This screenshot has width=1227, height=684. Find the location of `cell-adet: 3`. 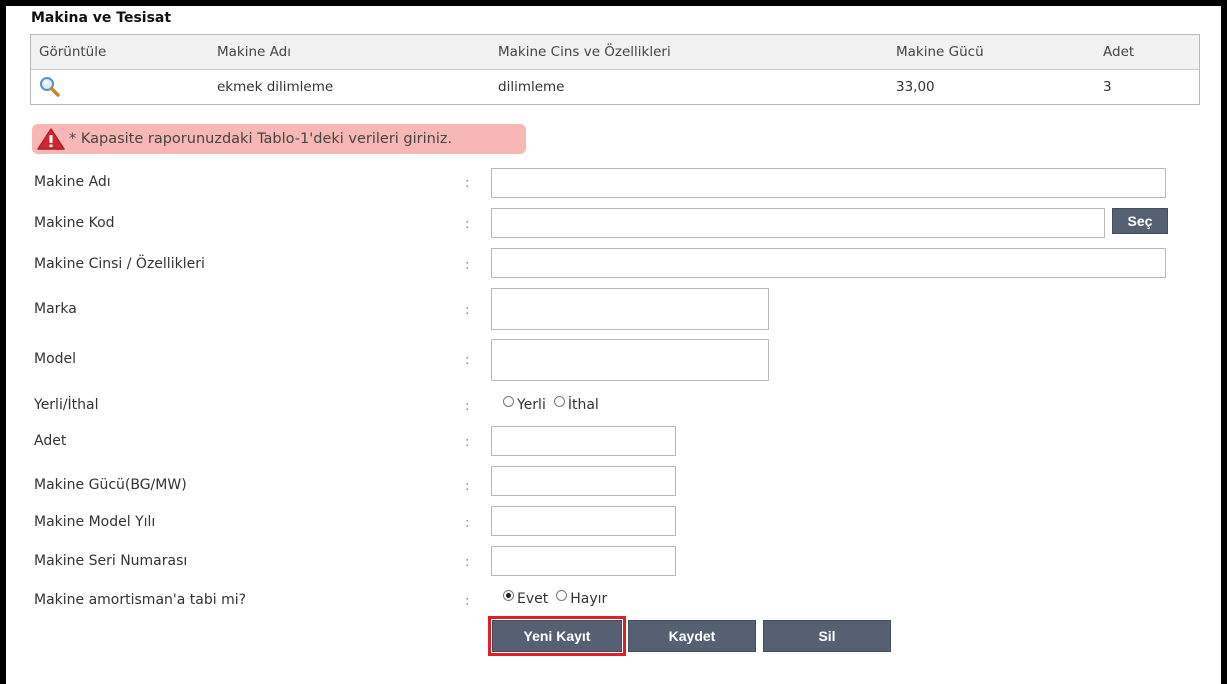

cell-adet: 3 is located at coordinates (1107, 87).